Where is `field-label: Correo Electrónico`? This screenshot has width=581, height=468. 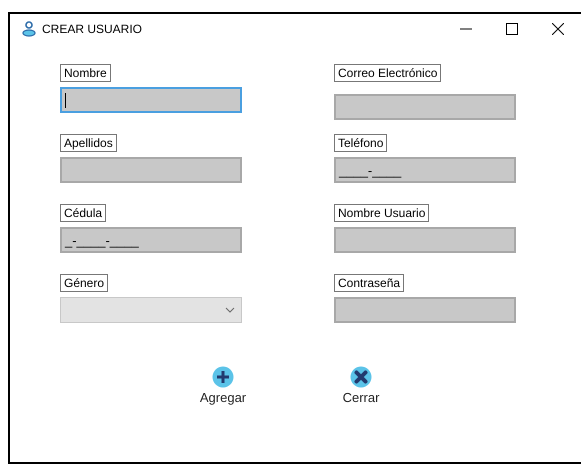 field-label: Correo Electrónico is located at coordinates (388, 73).